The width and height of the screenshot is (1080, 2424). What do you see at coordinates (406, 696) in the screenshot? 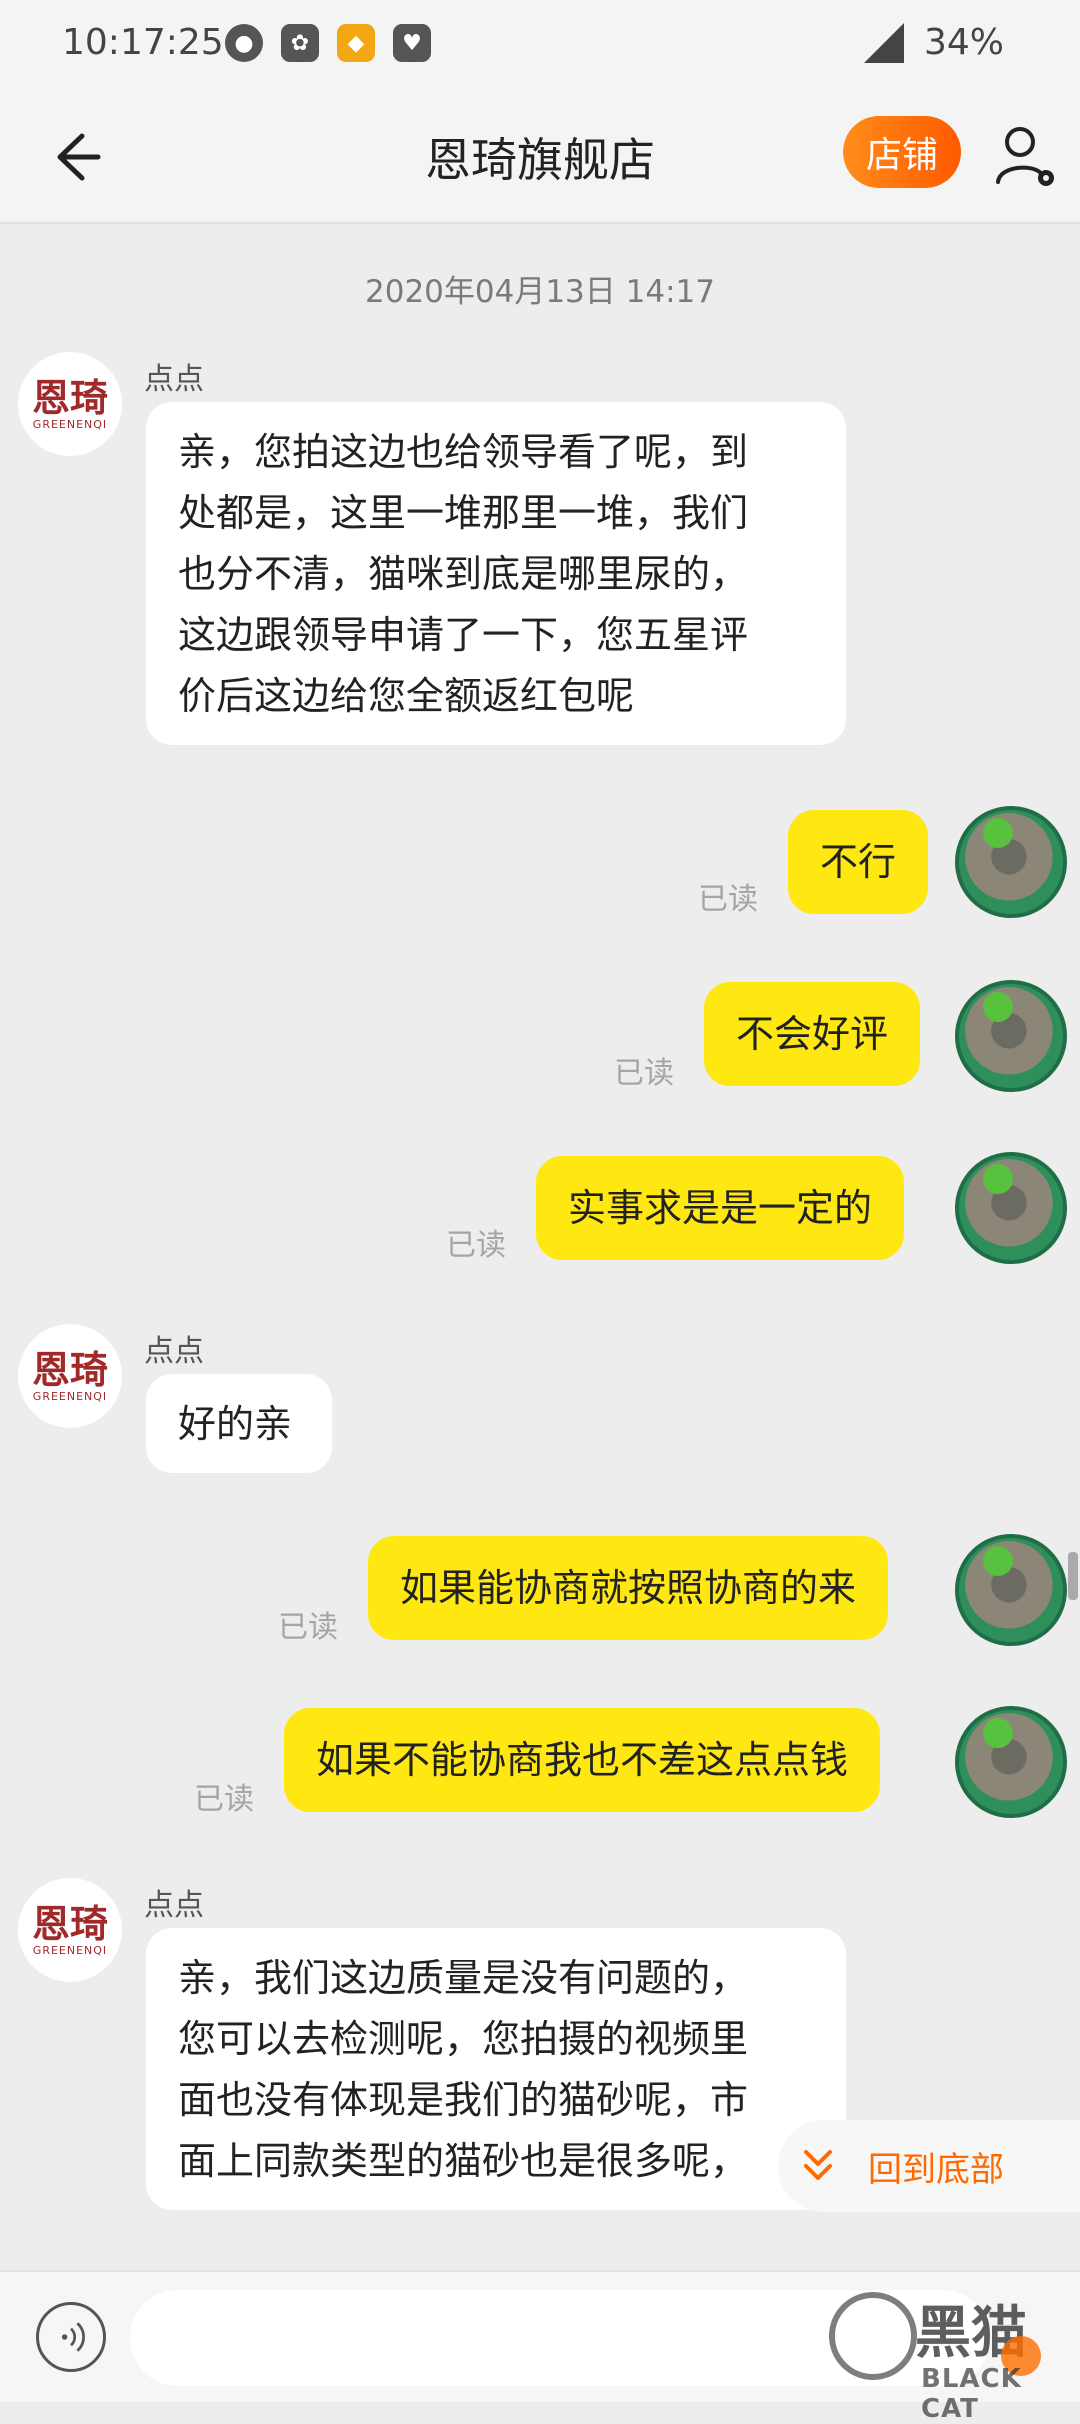
I see `message-line: 价后这边给您全额返红包呢` at bounding box center [406, 696].